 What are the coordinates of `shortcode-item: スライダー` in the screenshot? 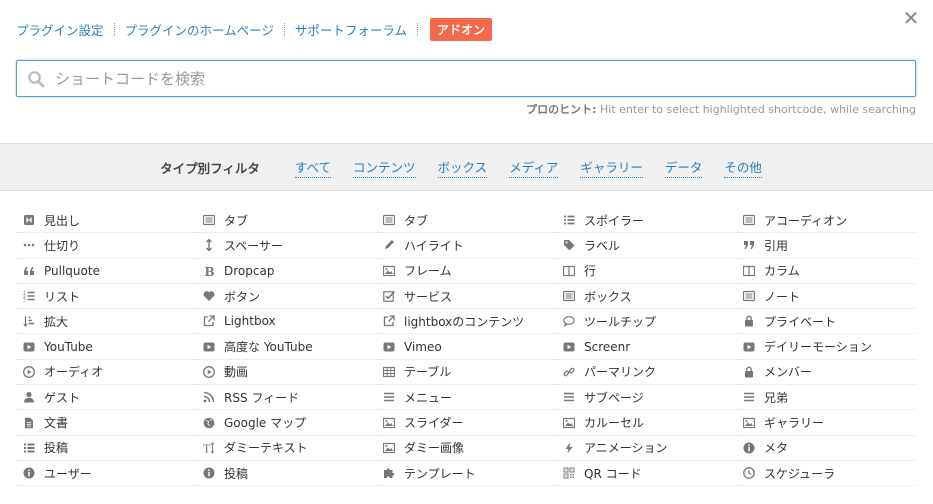 It's located at (466, 423).